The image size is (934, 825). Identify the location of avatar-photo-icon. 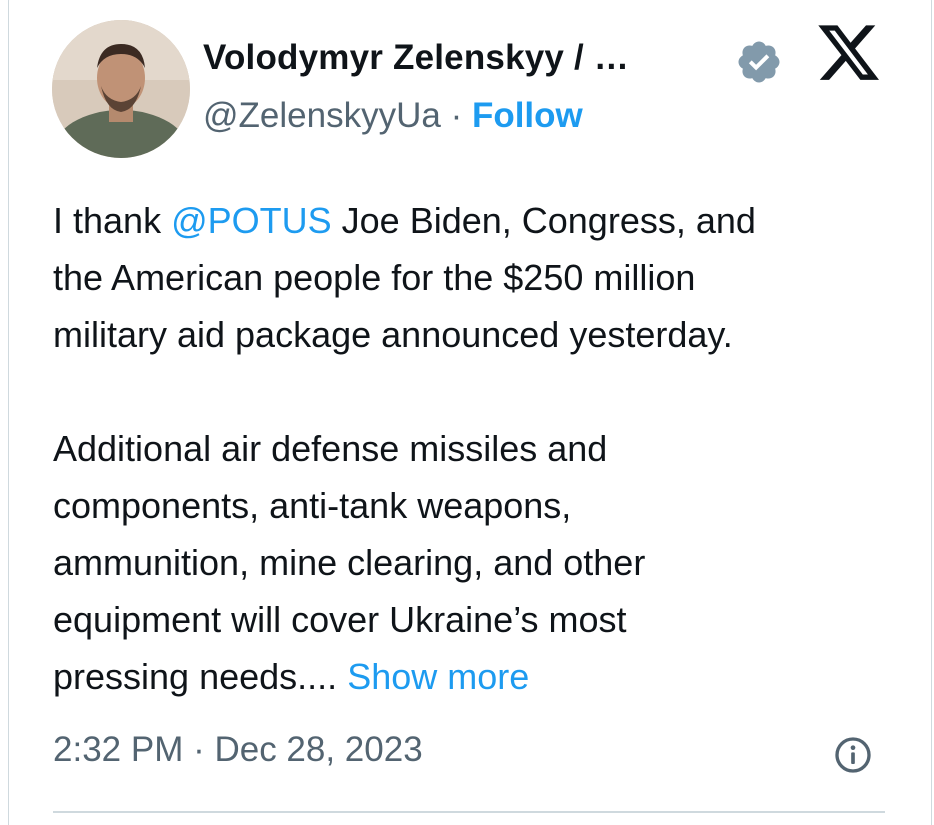
(121, 89).